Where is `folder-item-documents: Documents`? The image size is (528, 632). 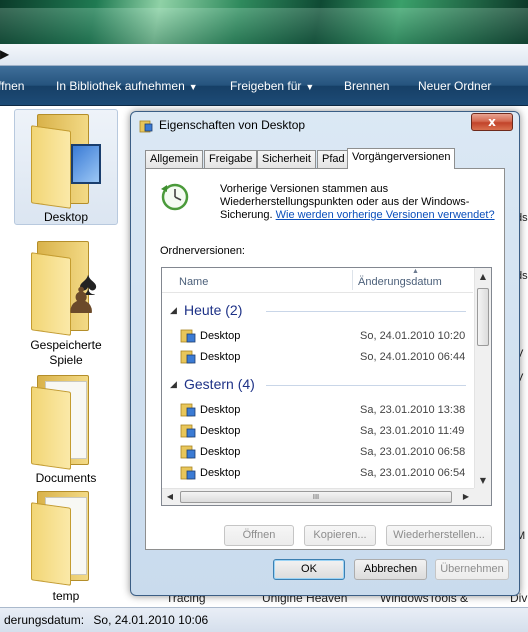 folder-item-documents: Documents is located at coordinates (66, 430).